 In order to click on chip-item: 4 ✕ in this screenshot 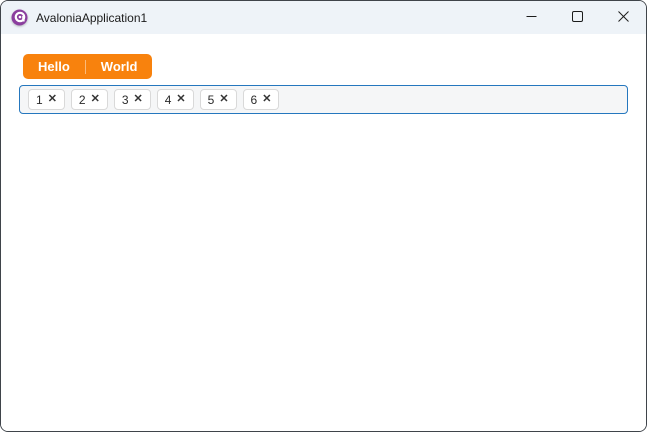, I will do `click(175, 99)`.